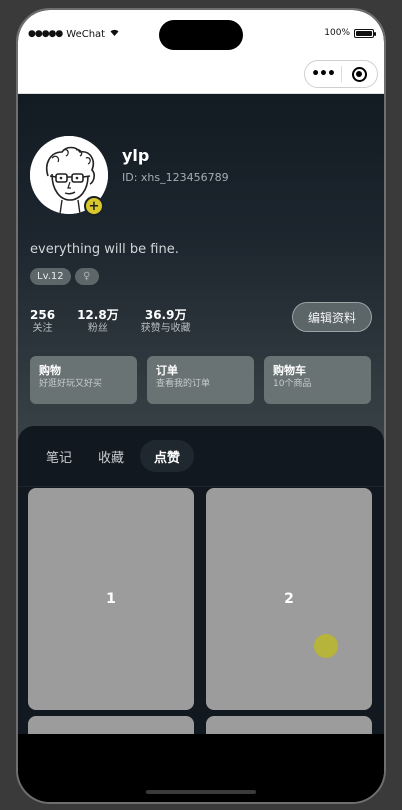  I want to click on female-icon: ♀, so click(86, 276).